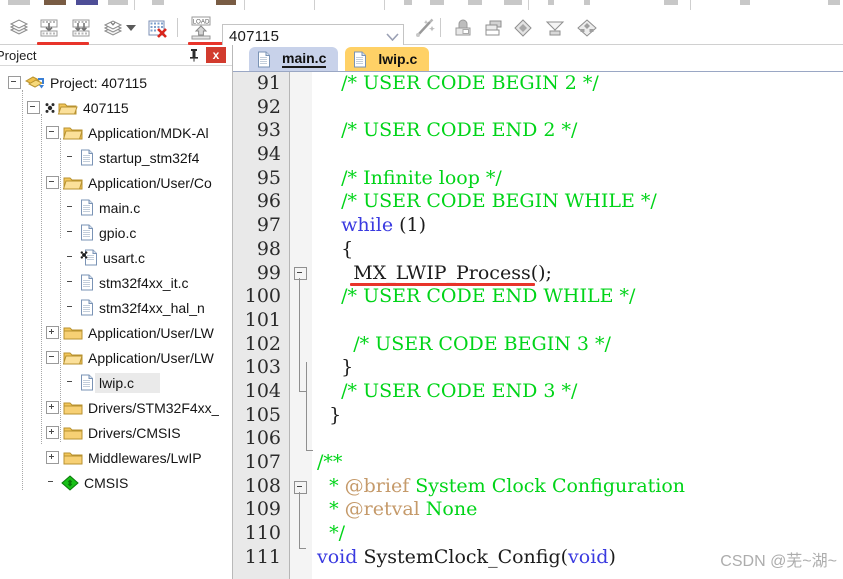 This screenshot has width=843, height=579. Describe the element at coordinates (268, 106) in the screenshot. I see `line-number: 92` at that location.